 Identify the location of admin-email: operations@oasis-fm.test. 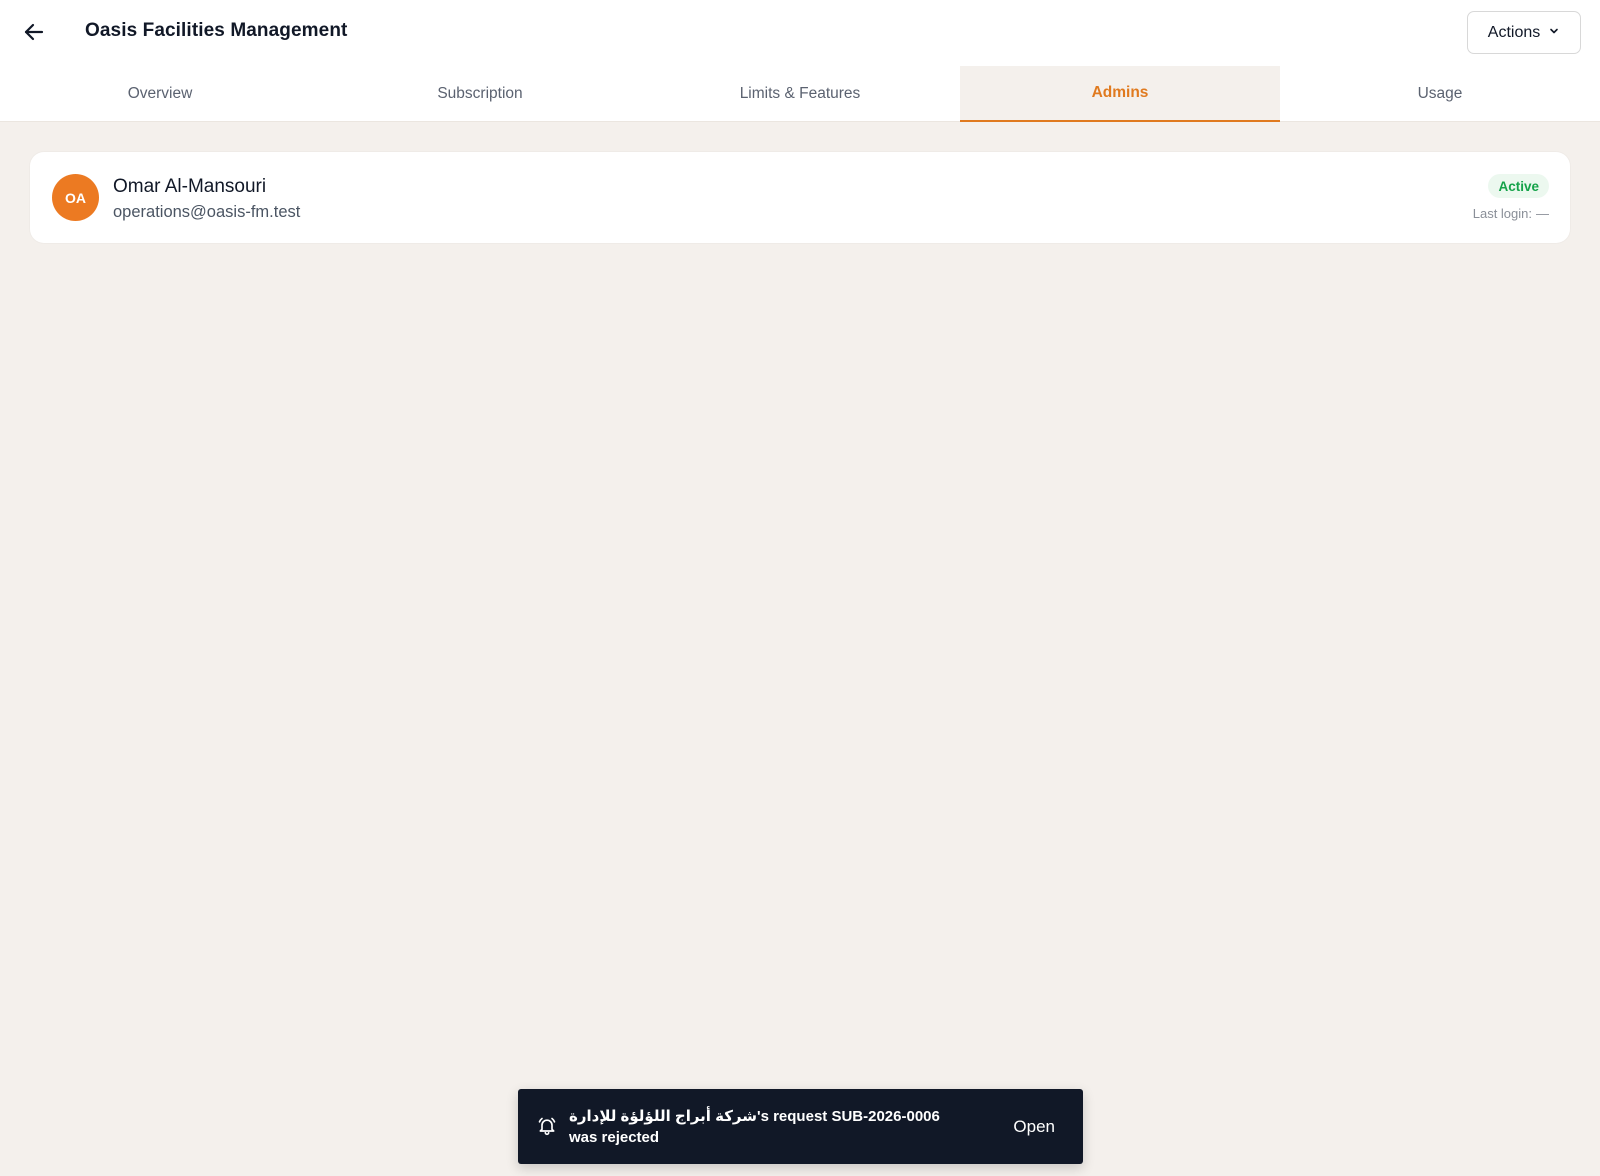
(207, 212).